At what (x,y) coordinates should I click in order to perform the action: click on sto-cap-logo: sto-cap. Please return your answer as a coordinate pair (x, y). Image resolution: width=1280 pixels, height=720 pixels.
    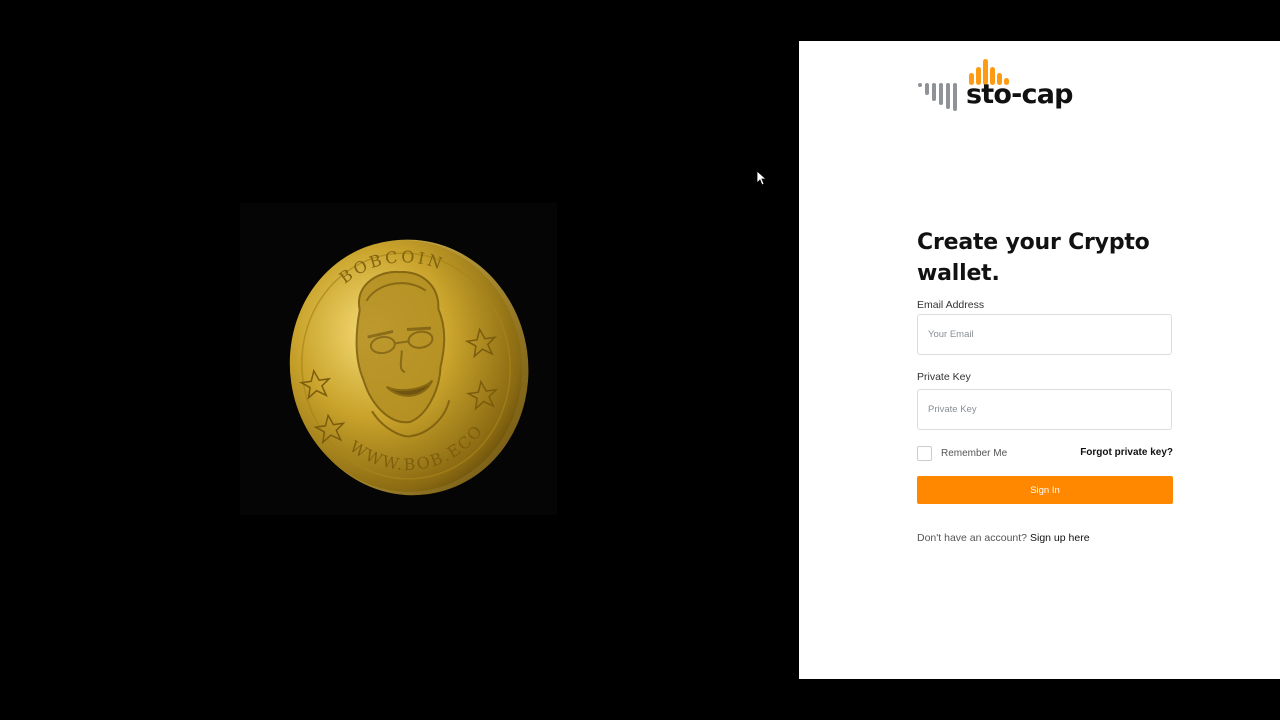
    Looking at the image, I should click on (996, 87).